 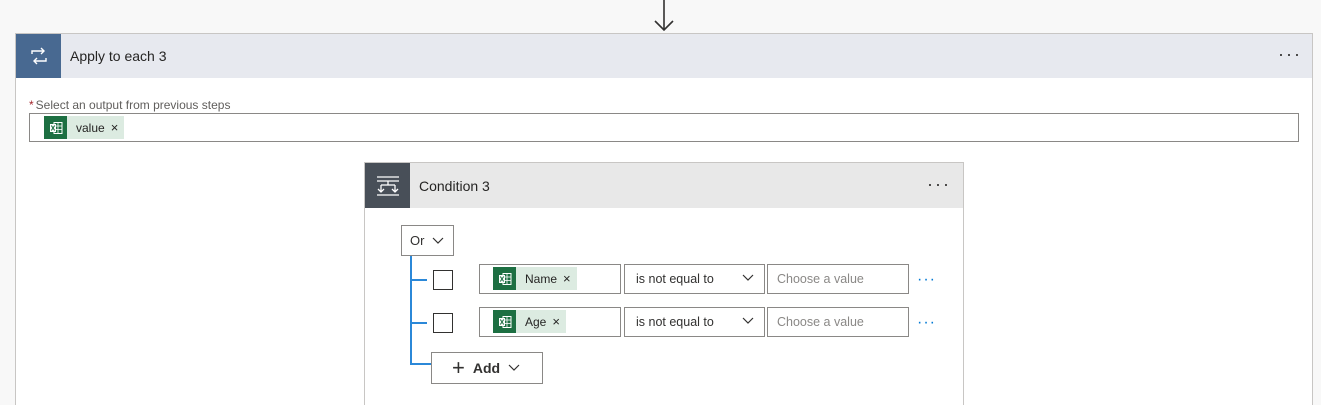 I want to click on row-1-field-input: Name ×, so click(x=550, y=279).